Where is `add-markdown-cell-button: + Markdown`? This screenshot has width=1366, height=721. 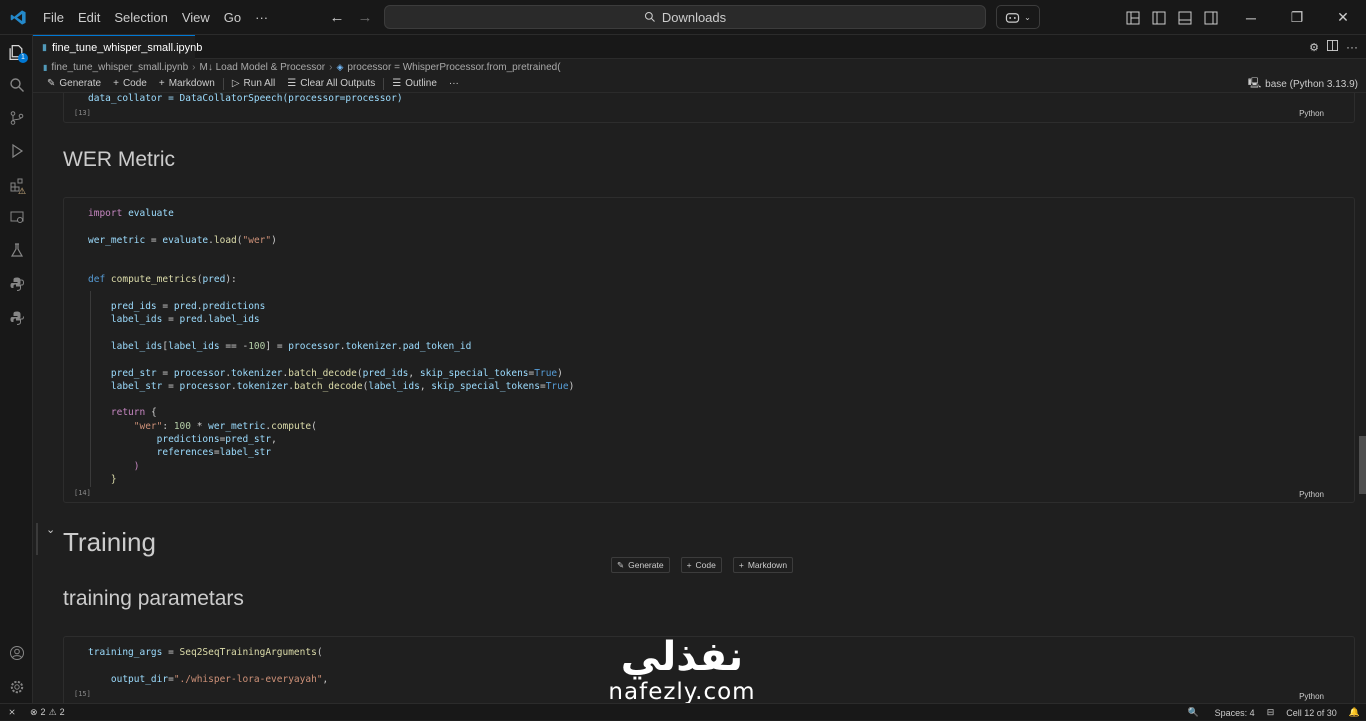
add-markdown-cell-button: + Markdown is located at coordinates (187, 84).